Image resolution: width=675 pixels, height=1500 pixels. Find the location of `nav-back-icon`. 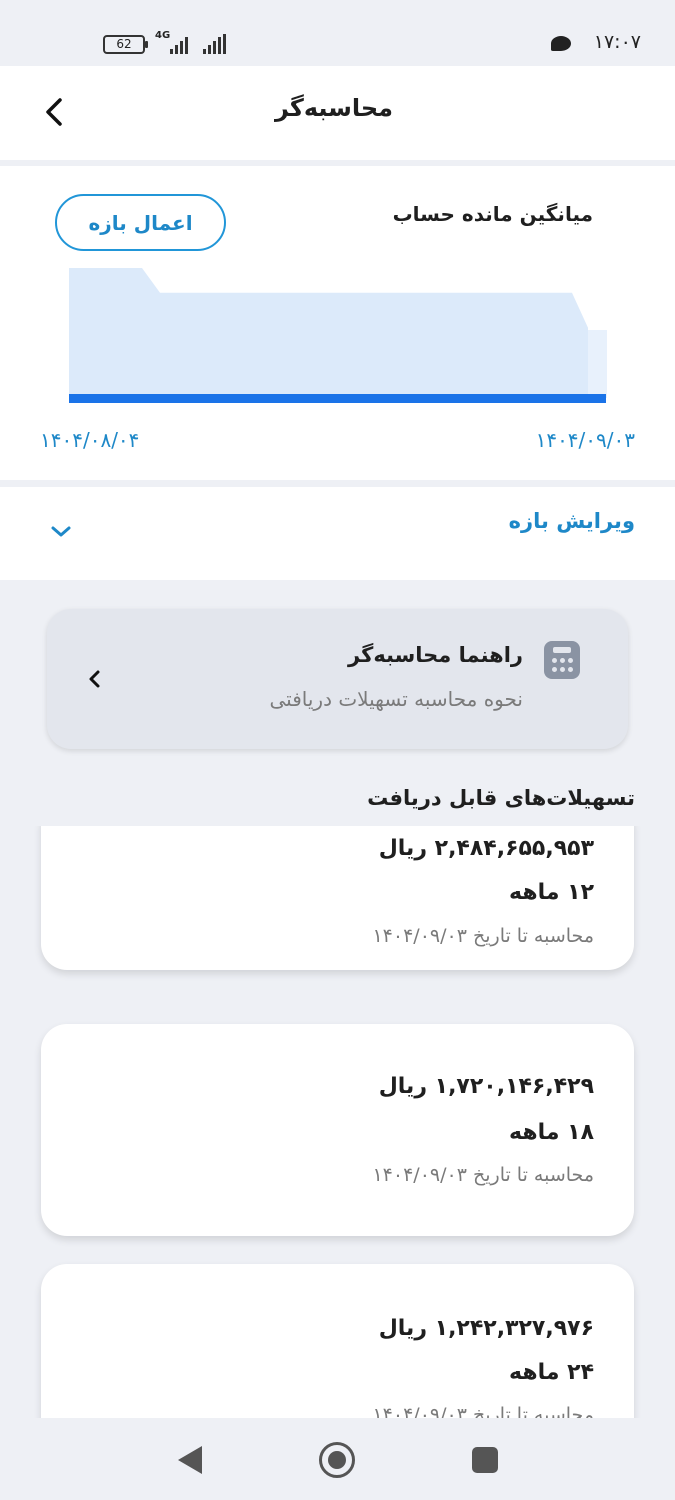

nav-back-icon is located at coordinates (190, 1460).